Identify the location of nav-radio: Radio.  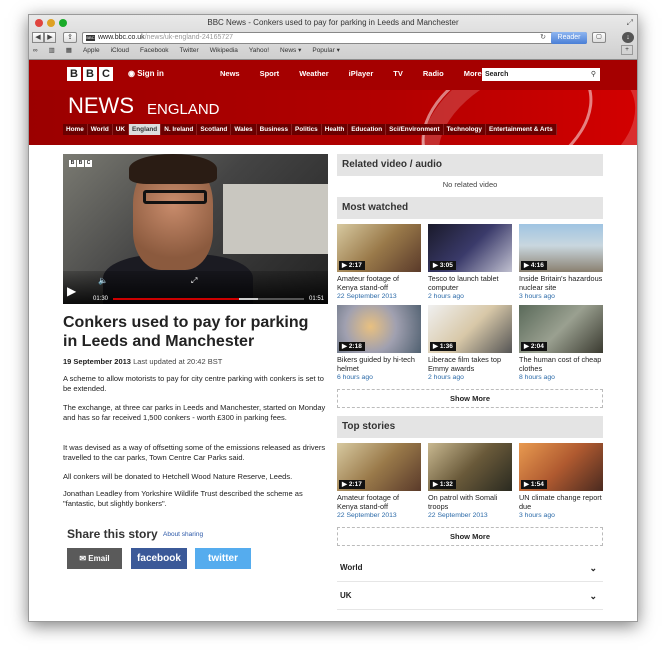
(433, 73).